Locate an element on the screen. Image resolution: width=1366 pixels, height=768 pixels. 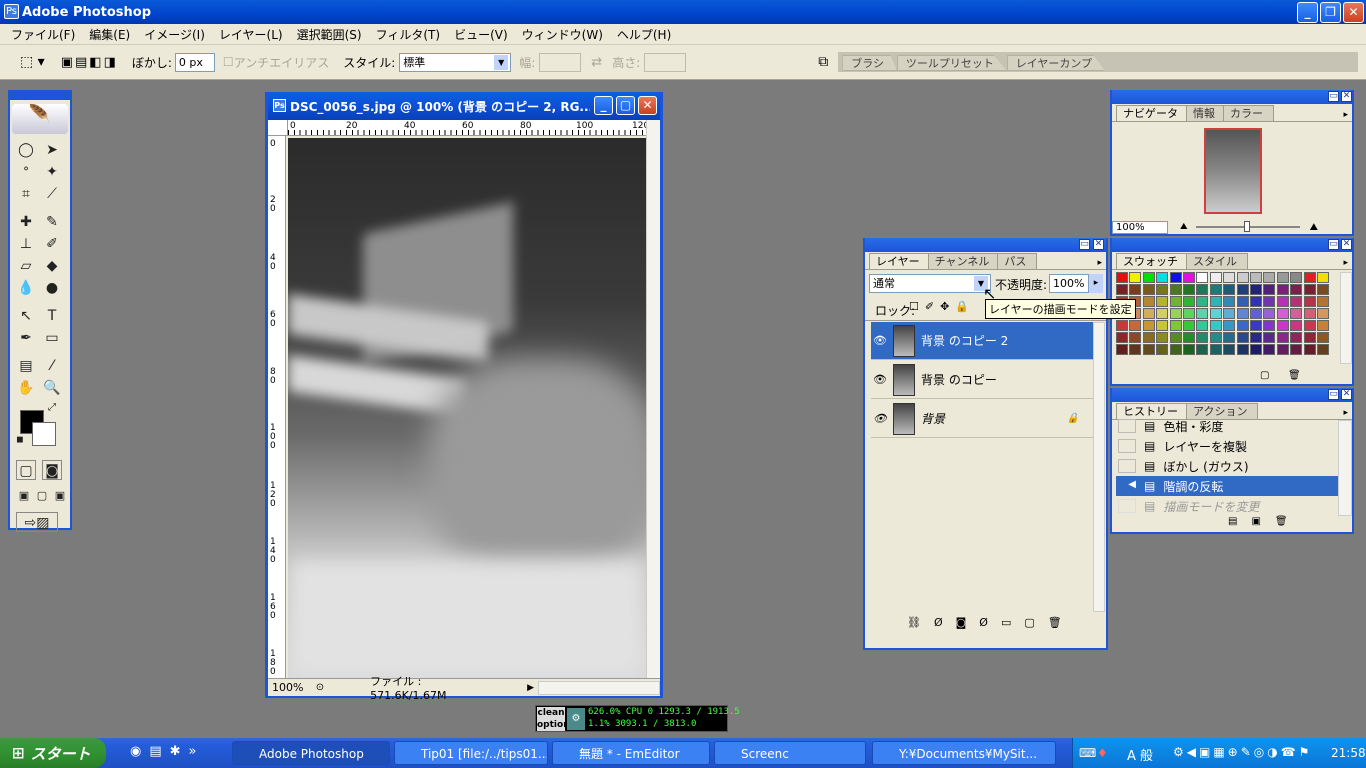
status-arrow-icon: ▶ is located at coordinates (530, 688).